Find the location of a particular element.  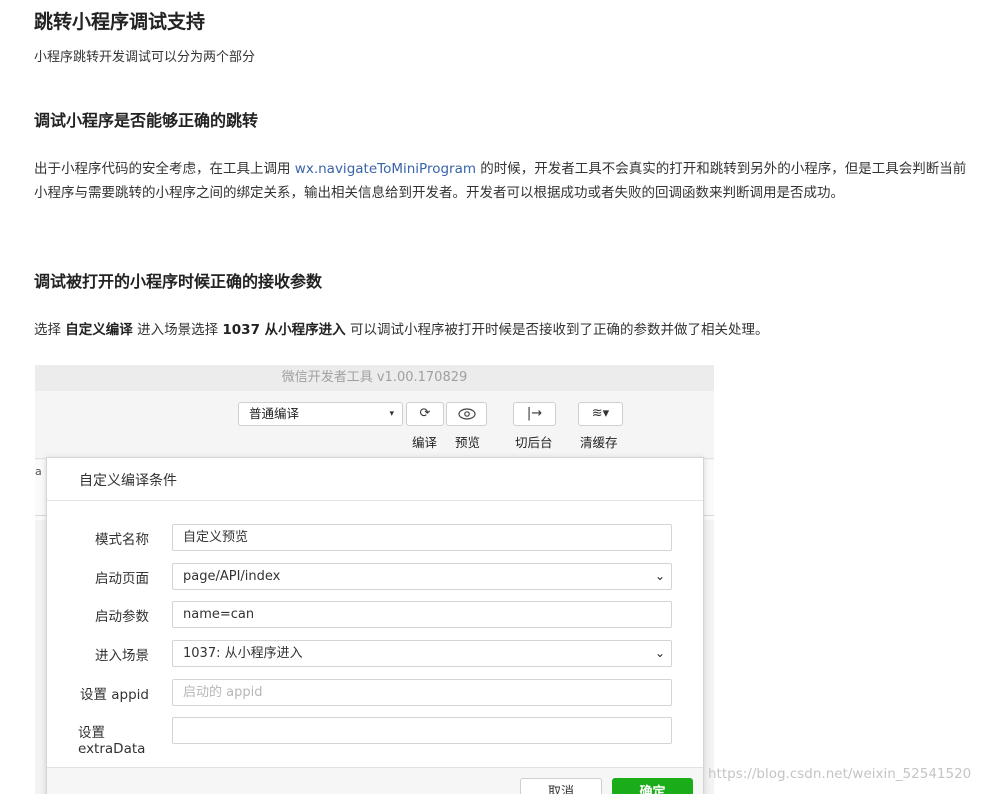

extradata-label: 设置 extraData is located at coordinates (112, 741).